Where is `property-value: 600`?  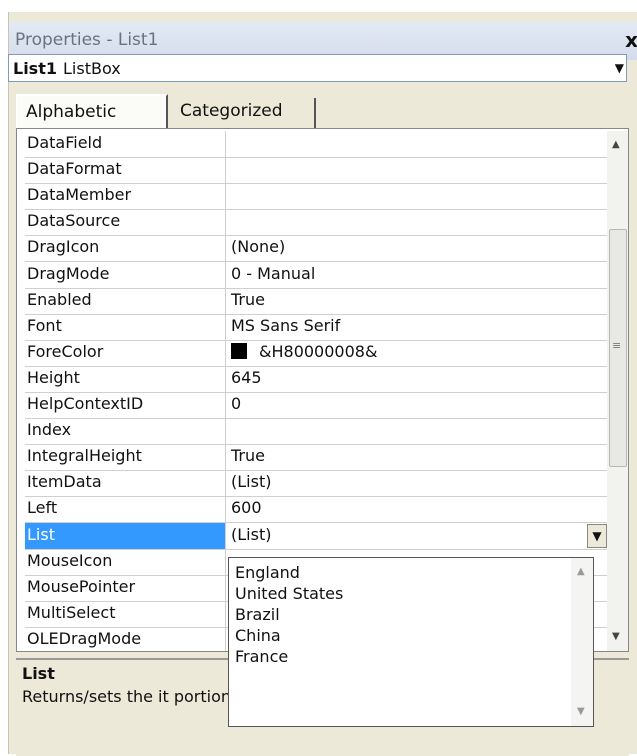
property-value: 600 is located at coordinates (246, 507).